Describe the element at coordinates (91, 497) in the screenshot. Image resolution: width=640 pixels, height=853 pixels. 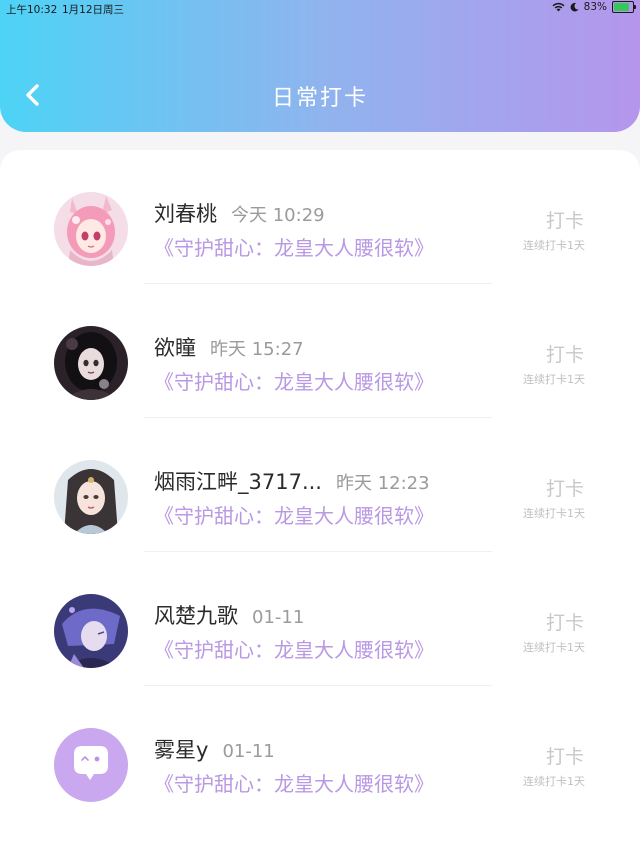
I see `avatar-ancient-style-girl-icon` at that location.